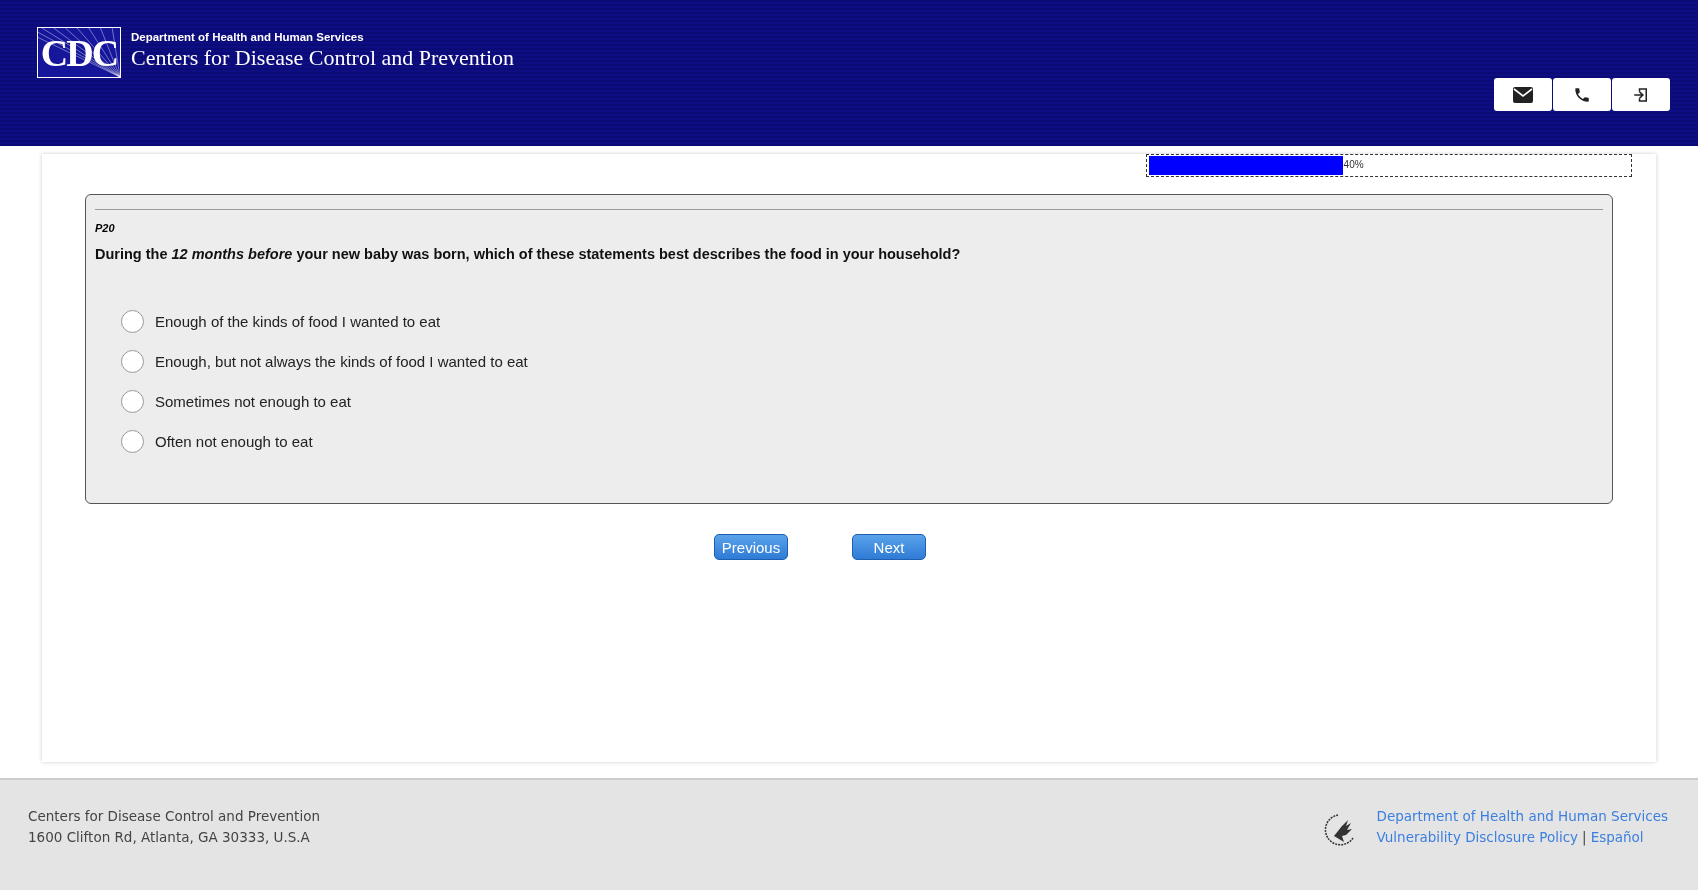 The height and width of the screenshot is (890, 1698). Describe the element at coordinates (236, 401) in the screenshot. I see `answer-option: Sometimes not enough to eat` at that location.